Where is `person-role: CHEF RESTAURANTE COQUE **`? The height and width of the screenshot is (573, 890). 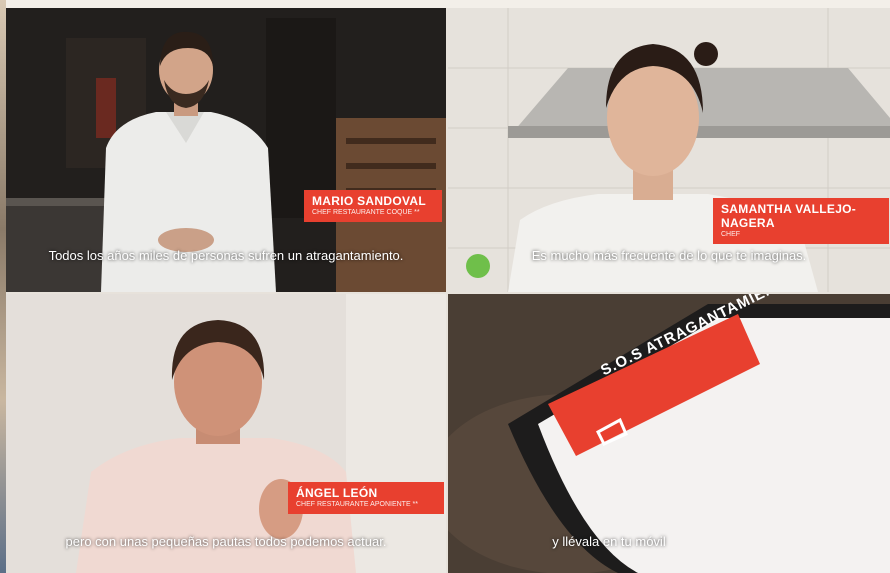 person-role: CHEF RESTAURANTE COQUE ** is located at coordinates (366, 212).